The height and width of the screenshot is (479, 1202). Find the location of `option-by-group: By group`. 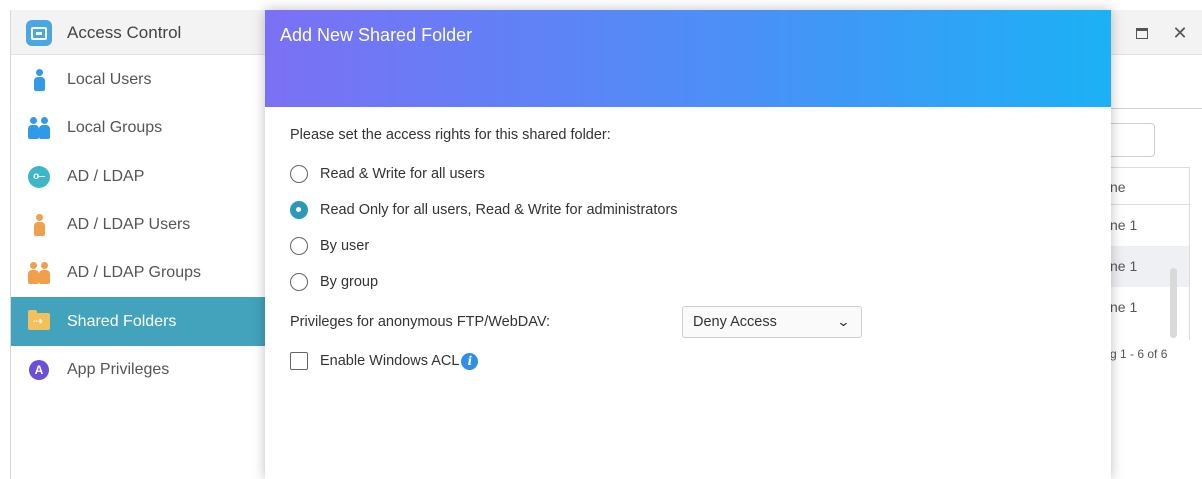

option-by-group: By group is located at coordinates (688, 282).